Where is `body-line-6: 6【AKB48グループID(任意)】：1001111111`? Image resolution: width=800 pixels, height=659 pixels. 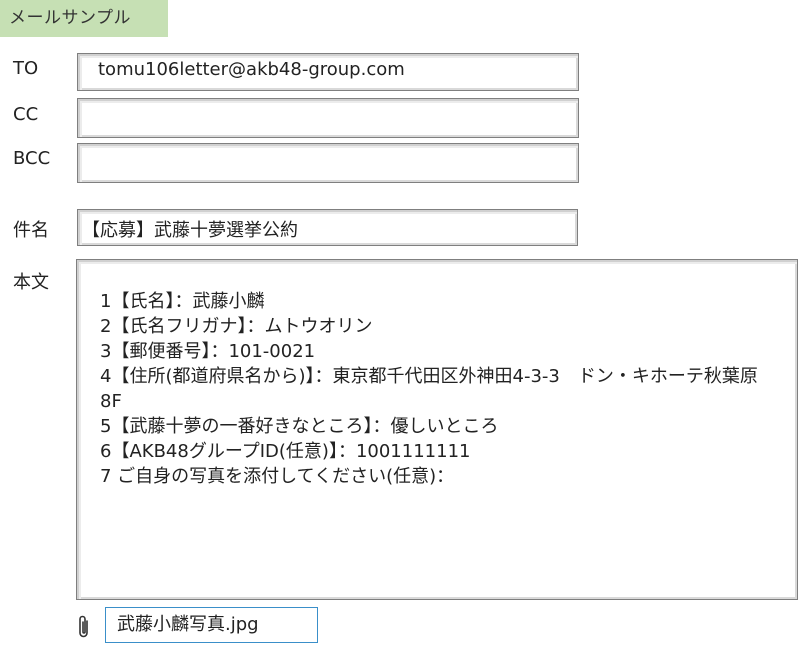 body-line-6: 6【AKB48グループID(任意)】：1001111111 is located at coordinates (285, 451).